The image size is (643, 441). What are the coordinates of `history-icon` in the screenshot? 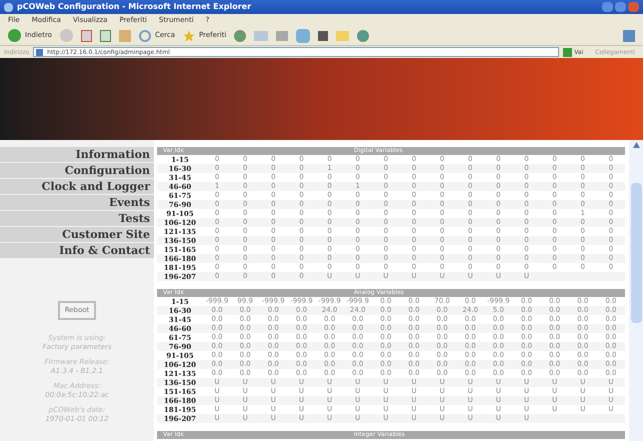 It's located at (240, 36).